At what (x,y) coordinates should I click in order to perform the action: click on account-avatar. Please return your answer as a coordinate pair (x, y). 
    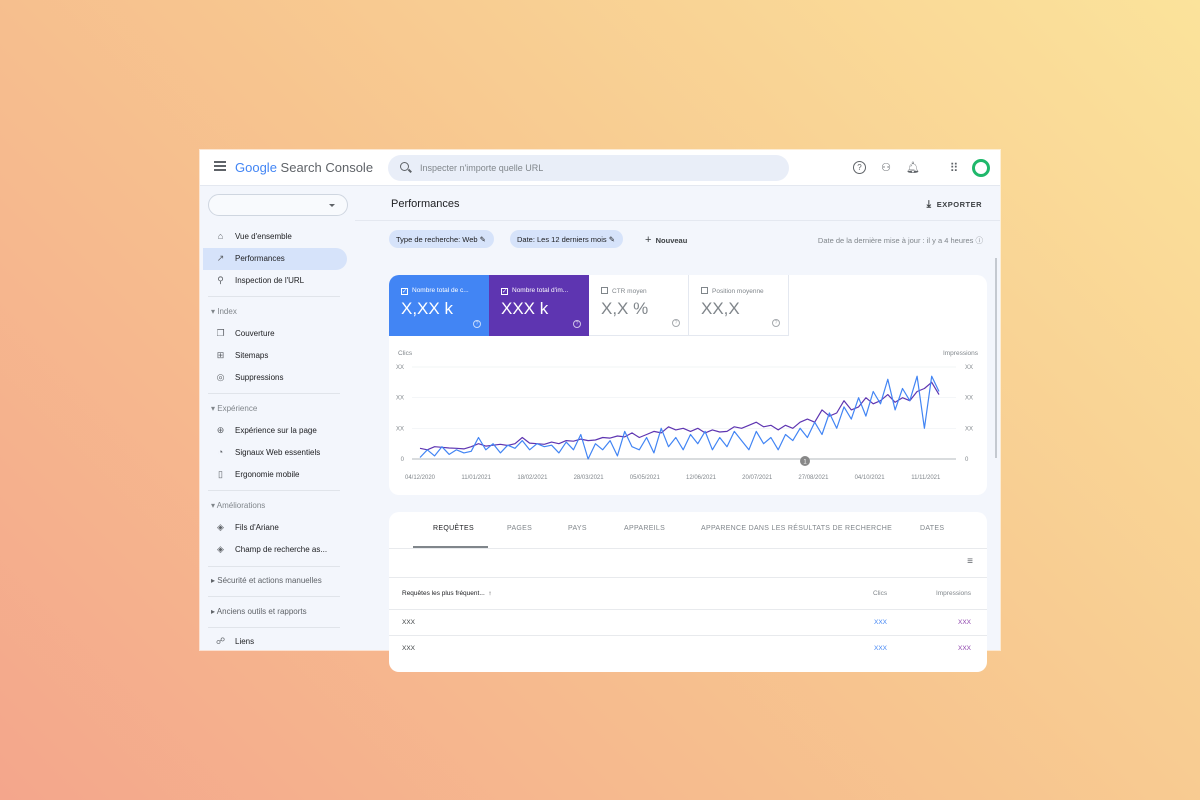
    Looking at the image, I should click on (981, 168).